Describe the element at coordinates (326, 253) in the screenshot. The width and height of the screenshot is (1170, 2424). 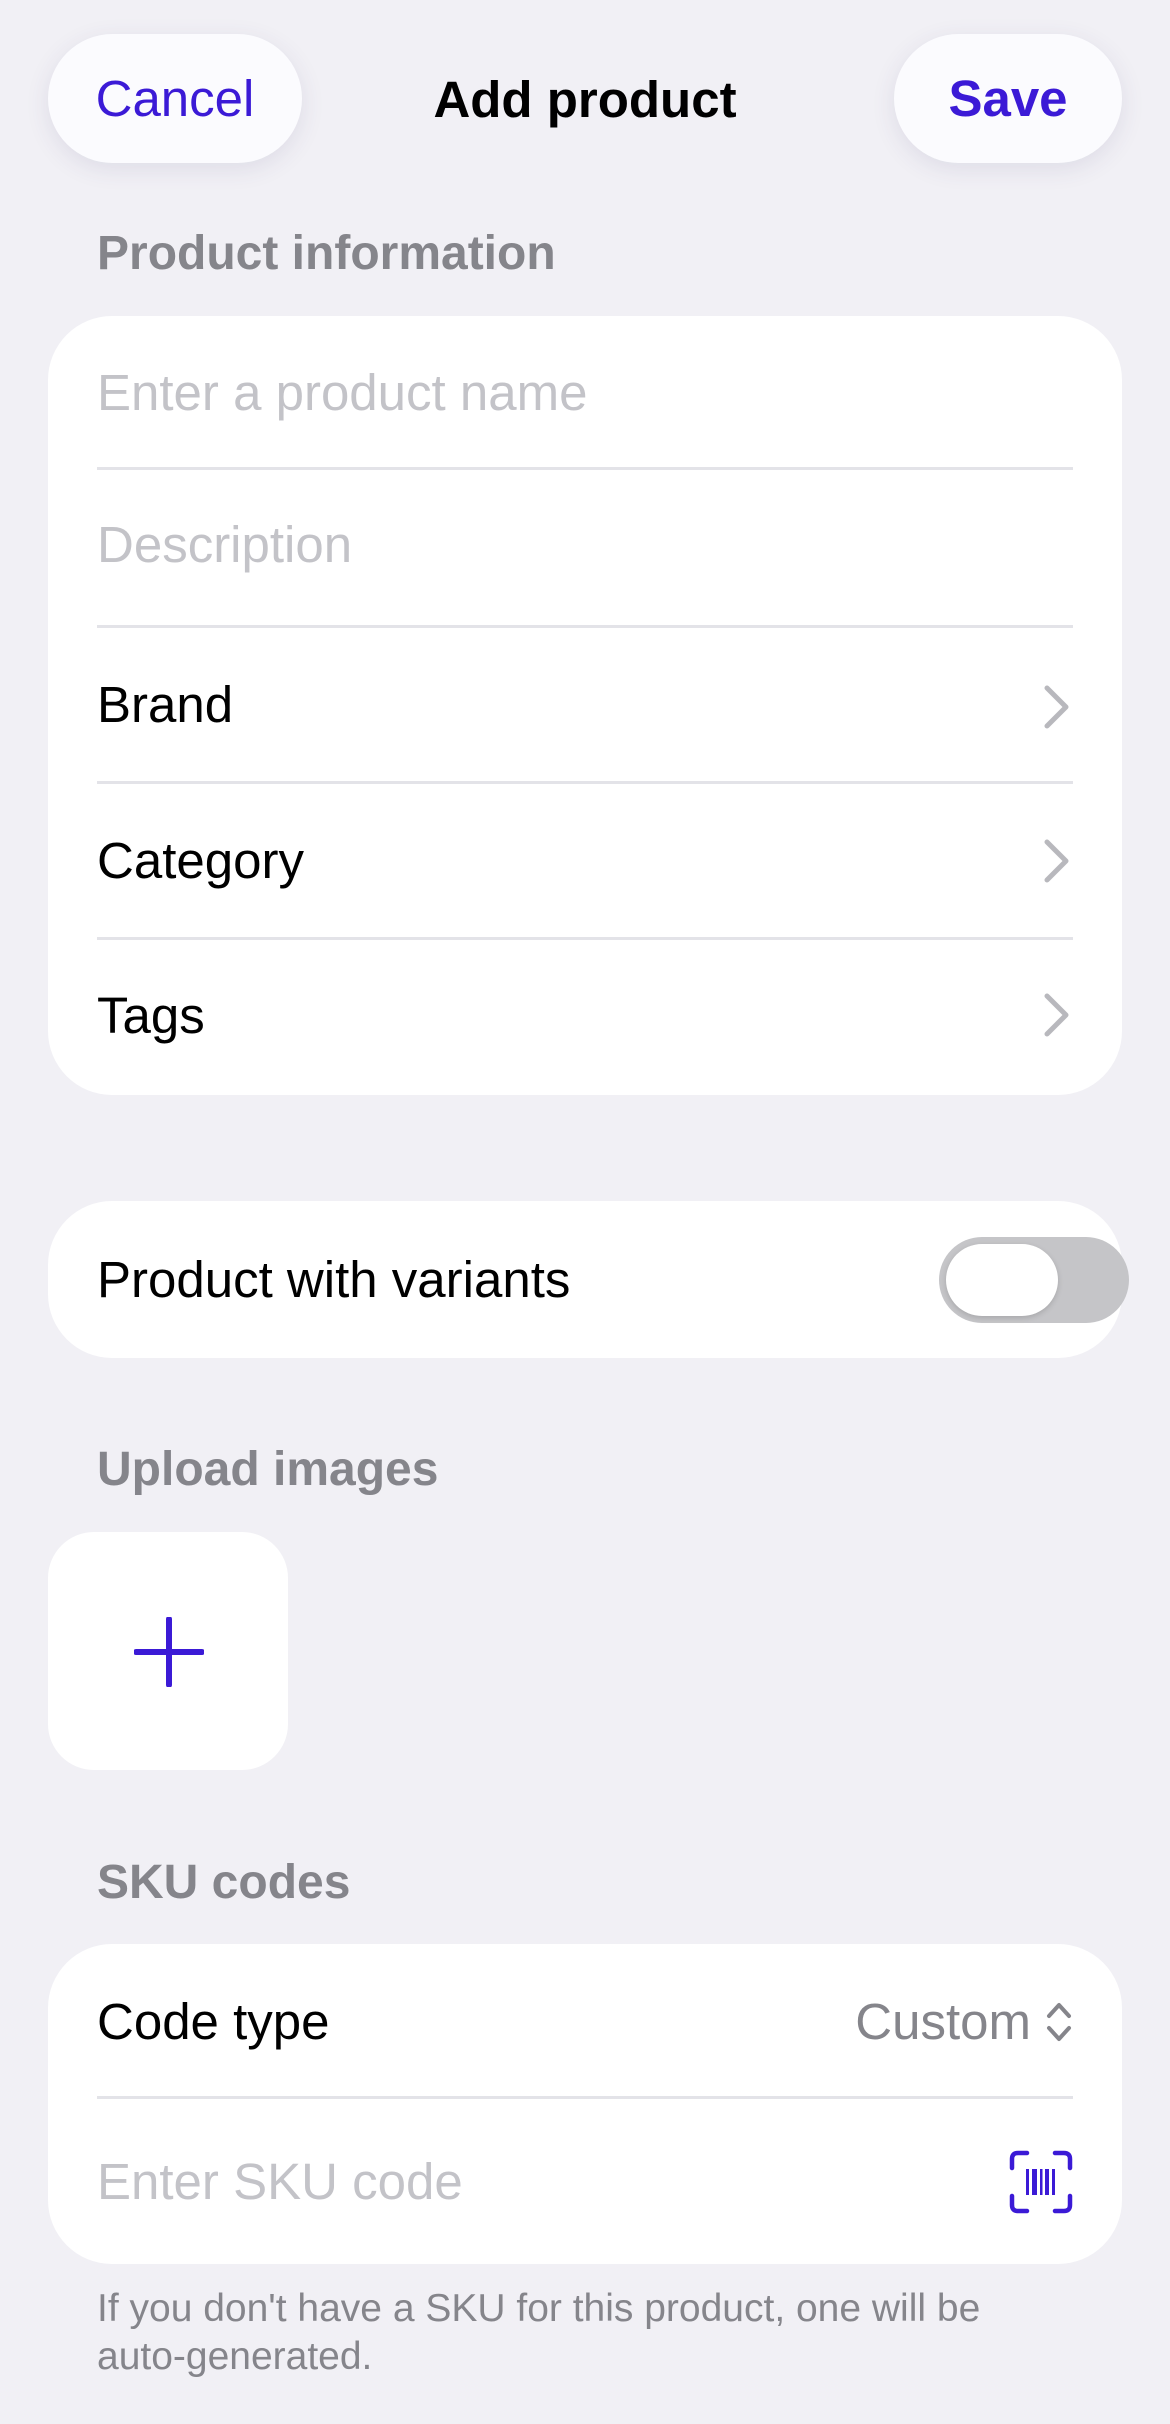
I see `section-label-product-information: Product information` at that location.